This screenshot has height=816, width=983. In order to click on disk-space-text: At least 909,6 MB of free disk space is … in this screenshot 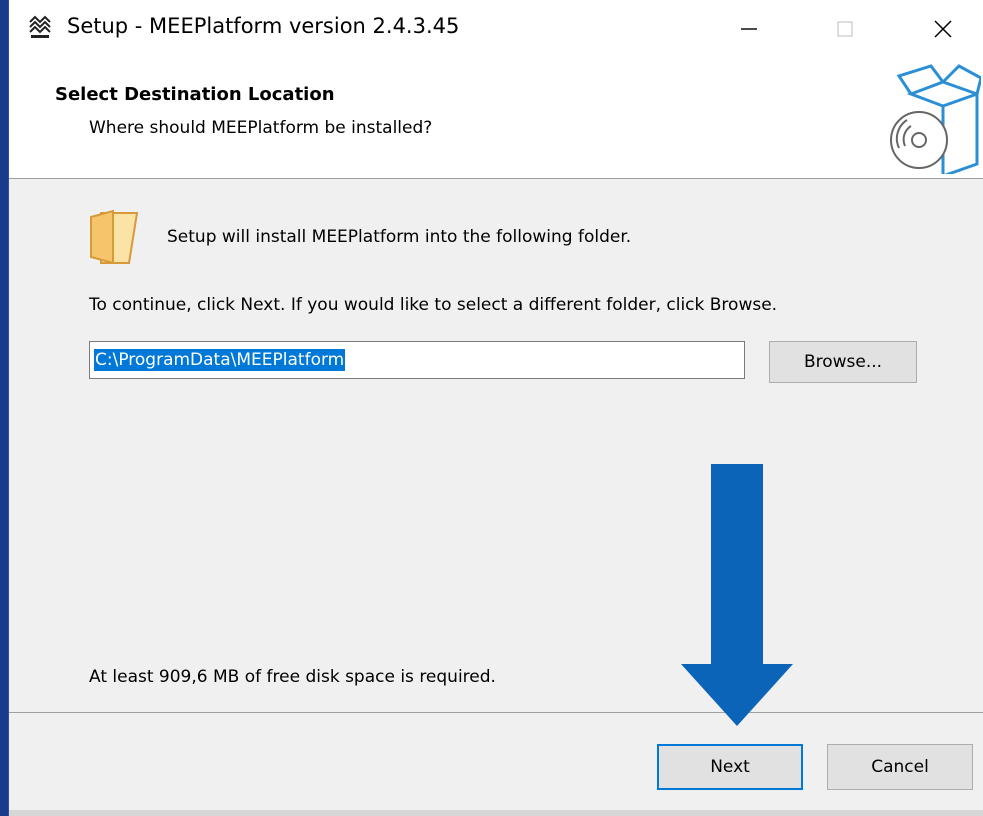, I will do `click(292, 677)`.